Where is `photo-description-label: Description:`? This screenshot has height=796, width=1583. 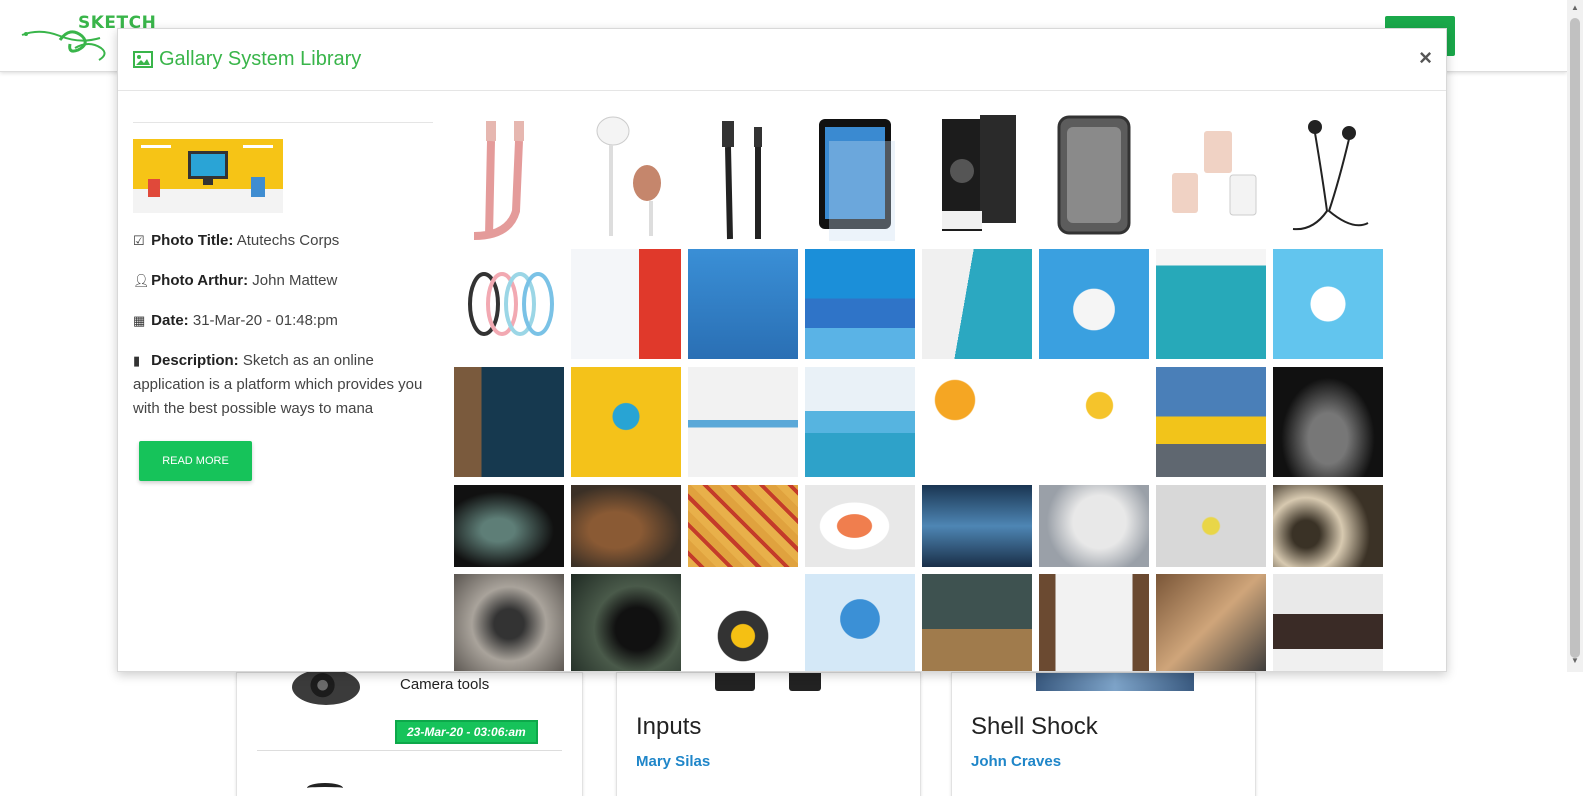
photo-description-label: Description: is located at coordinates (195, 360).